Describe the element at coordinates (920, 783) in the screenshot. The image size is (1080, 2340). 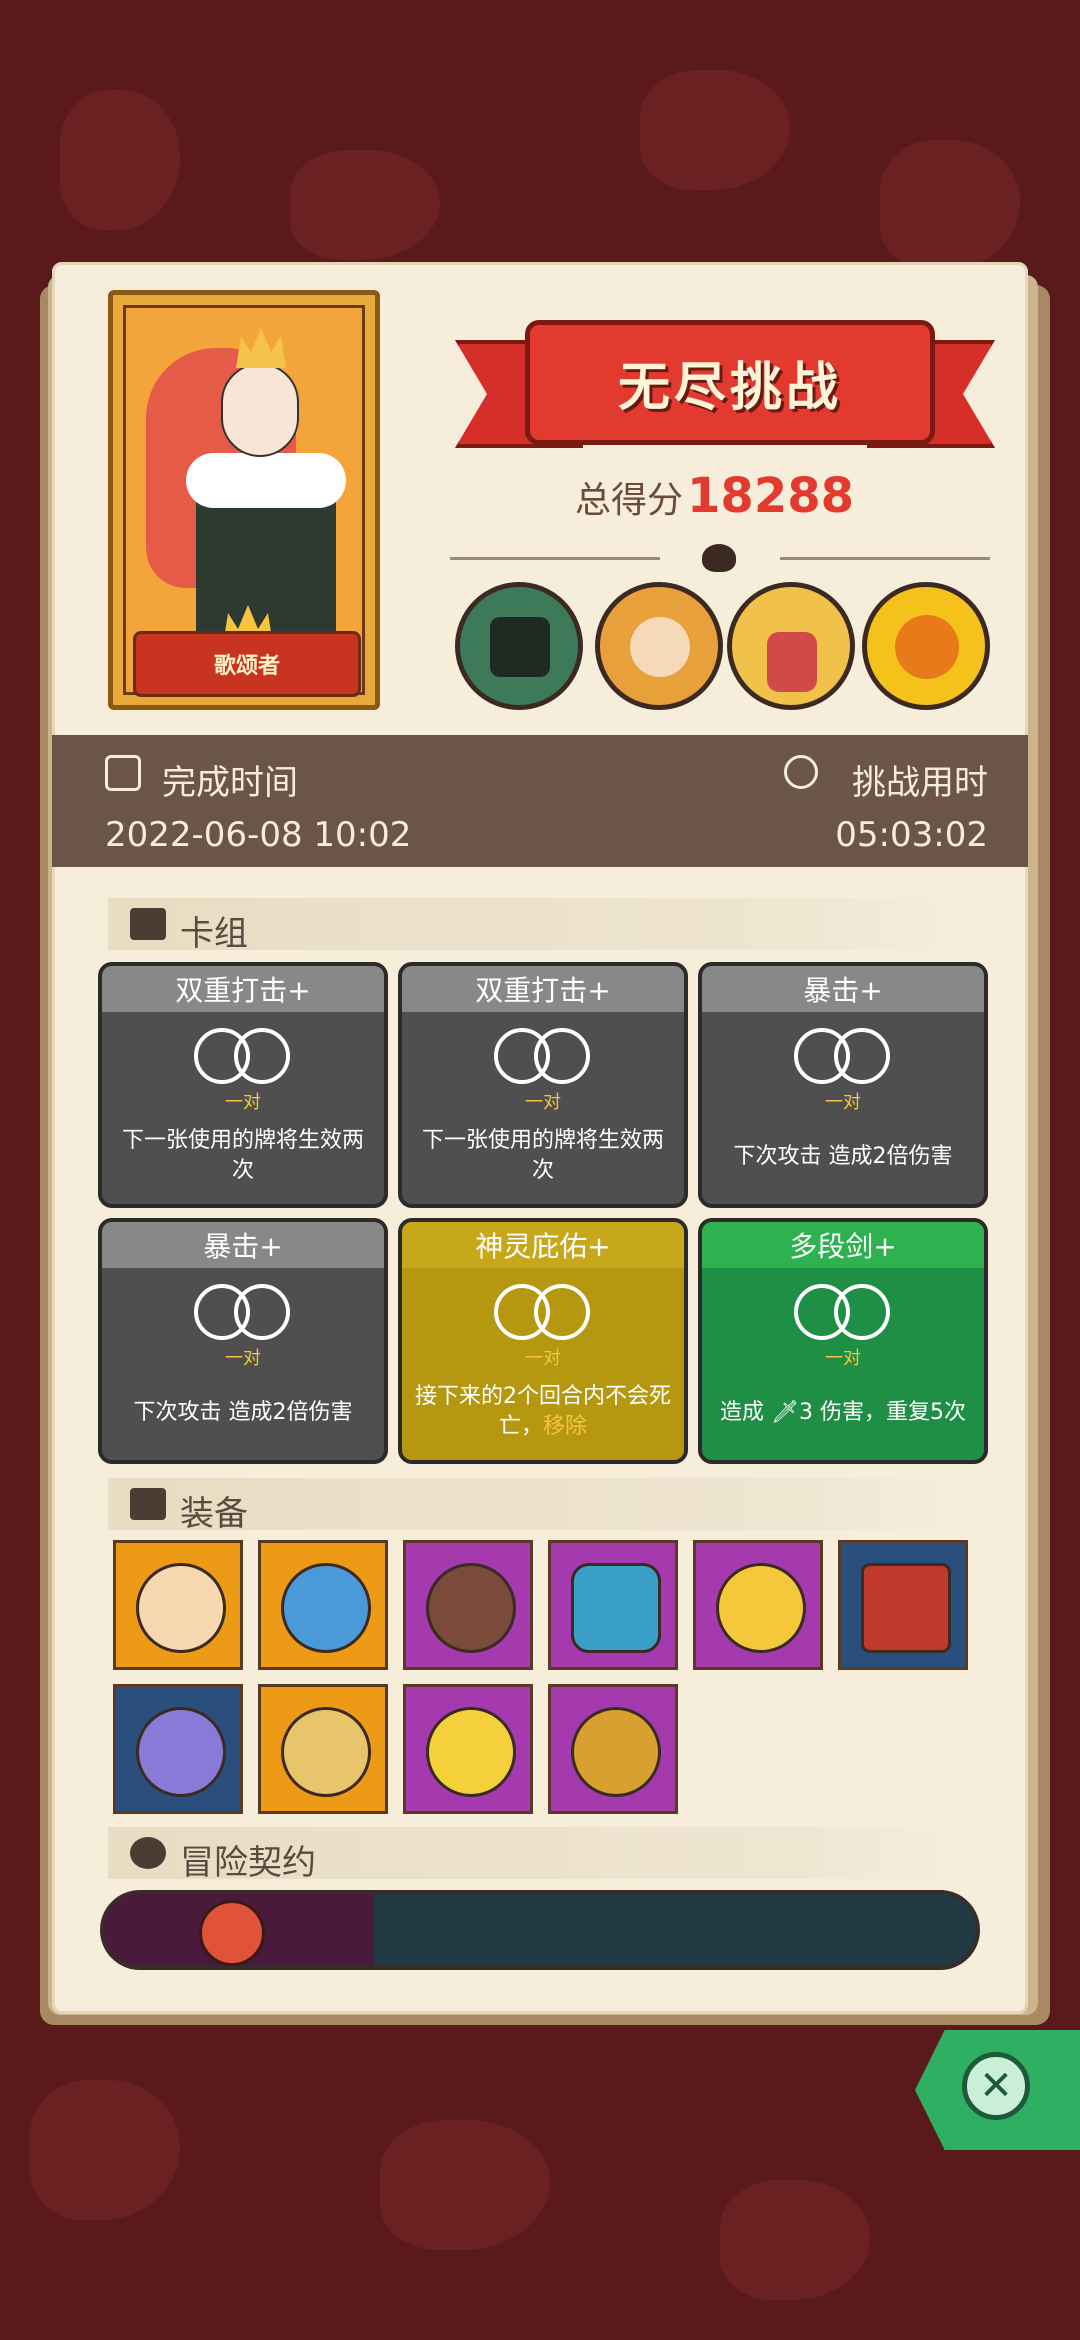
I see `duration-label: 挑战用时` at that location.